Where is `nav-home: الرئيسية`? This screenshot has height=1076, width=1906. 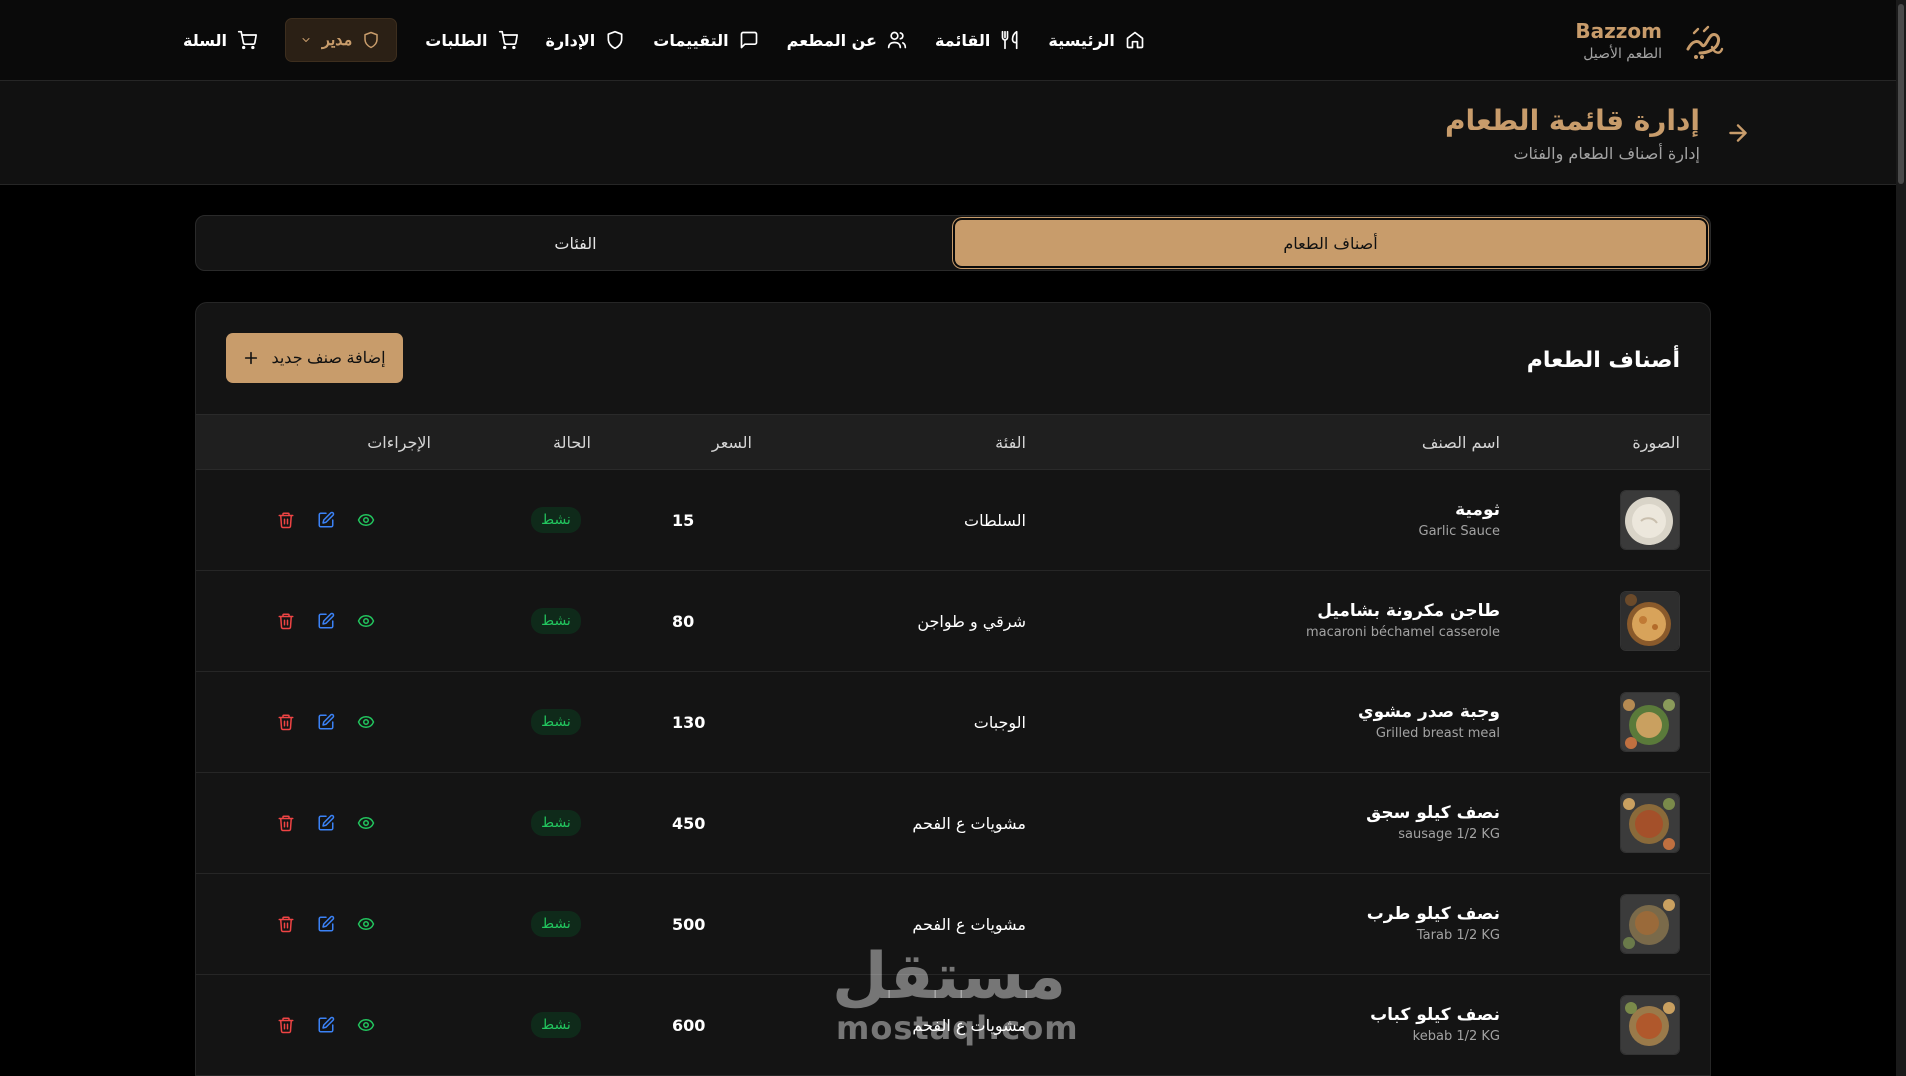
nav-home: الرئيسية is located at coordinates (1096, 40).